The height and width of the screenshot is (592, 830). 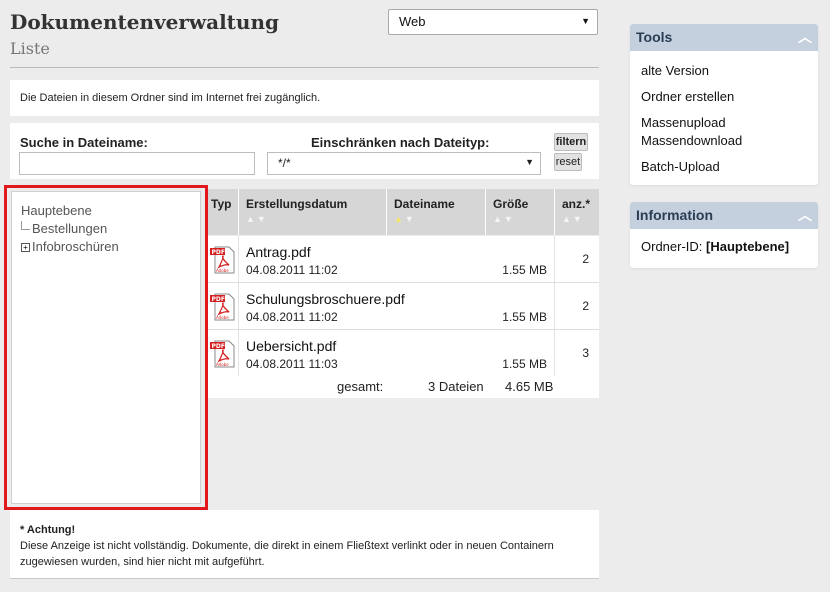 I want to click on tree-item-infobroschueren: + Infobroschüren, so click(x=106, y=247).